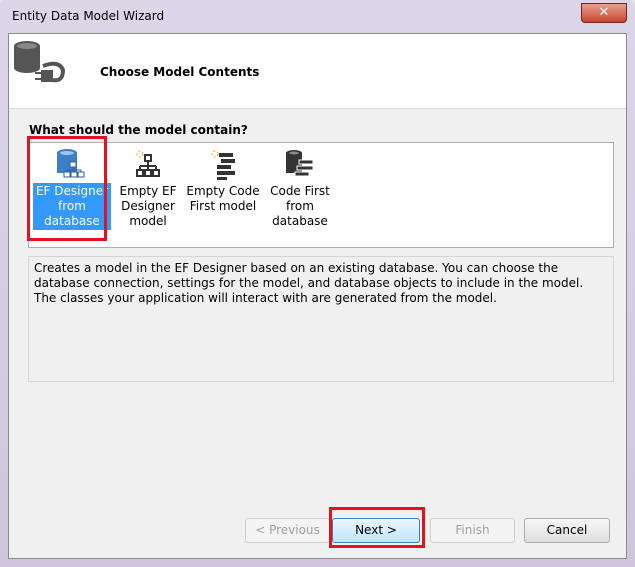 The image size is (635, 567). Describe the element at coordinates (138, 130) in the screenshot. I see `model-contents-prompt: What should the model contain?` at that location.